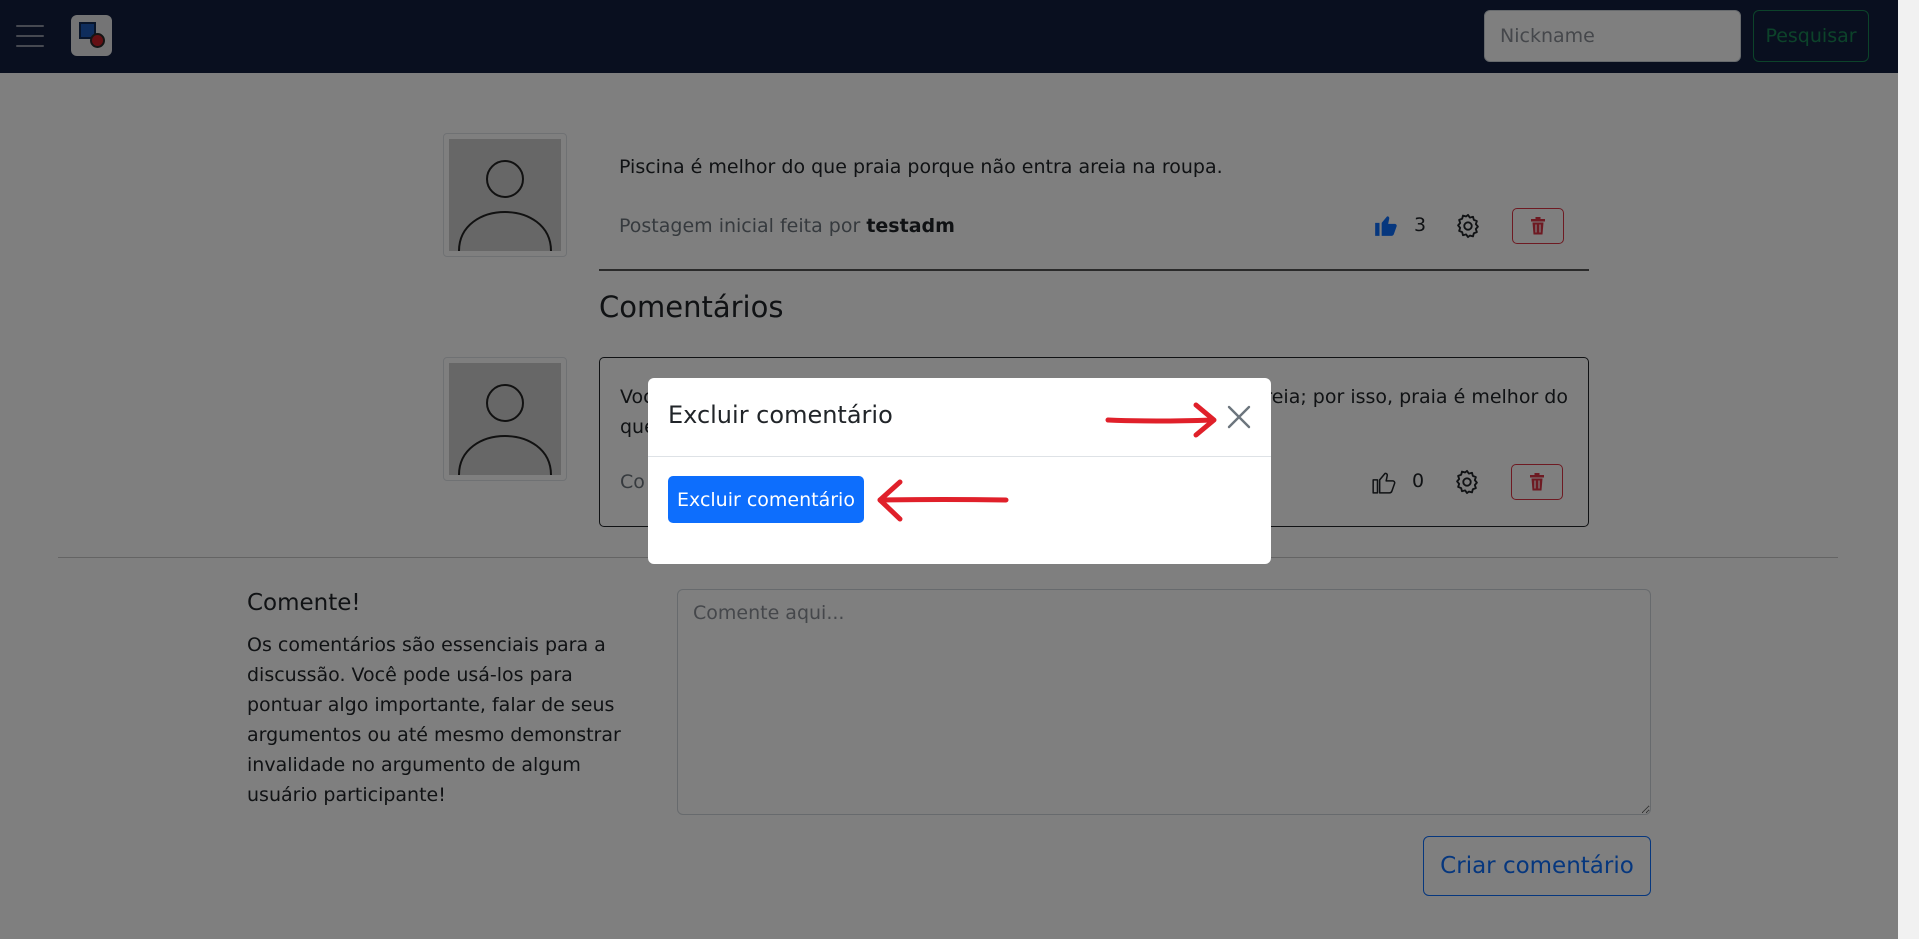  I want to click on annotation-arrow-right-icon, so click(1161, 420).